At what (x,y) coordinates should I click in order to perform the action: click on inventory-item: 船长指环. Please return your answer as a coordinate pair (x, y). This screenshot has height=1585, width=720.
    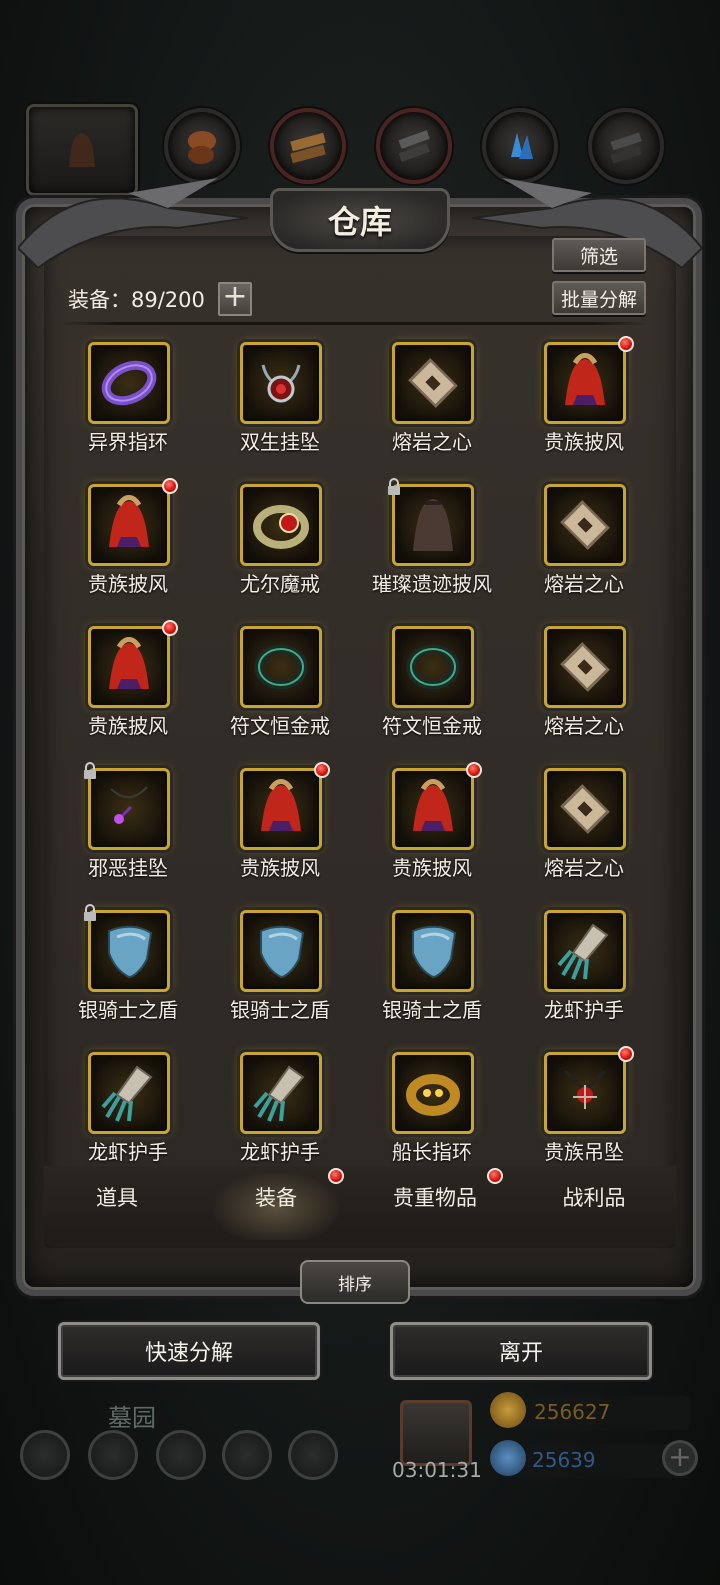
    Looking at the image, I should click on (432, 1105).